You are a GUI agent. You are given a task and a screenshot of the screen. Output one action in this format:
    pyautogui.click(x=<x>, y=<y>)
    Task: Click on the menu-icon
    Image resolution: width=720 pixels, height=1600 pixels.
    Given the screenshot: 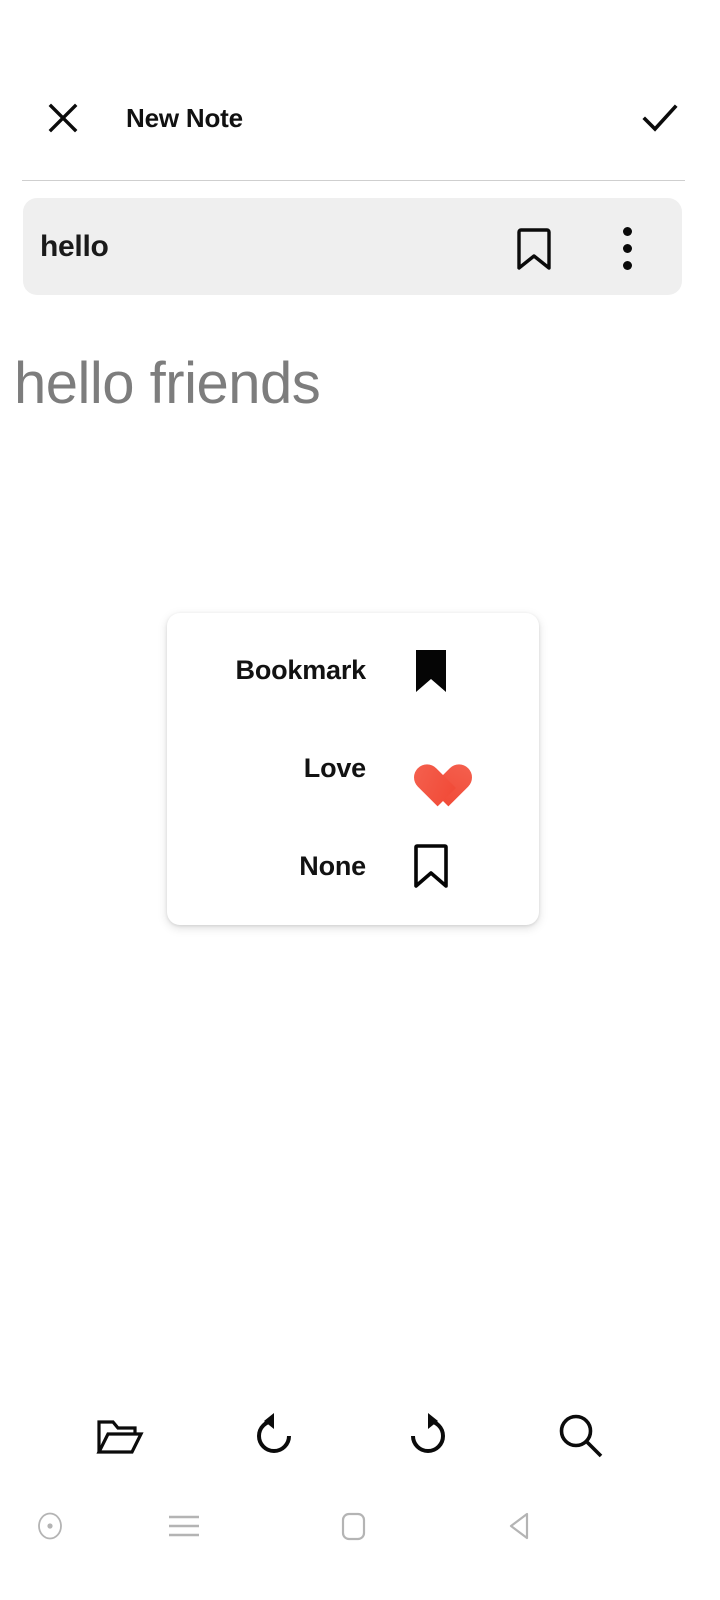 What is the action you would take?
    pyautogui.click(x=184, y=1526)
    